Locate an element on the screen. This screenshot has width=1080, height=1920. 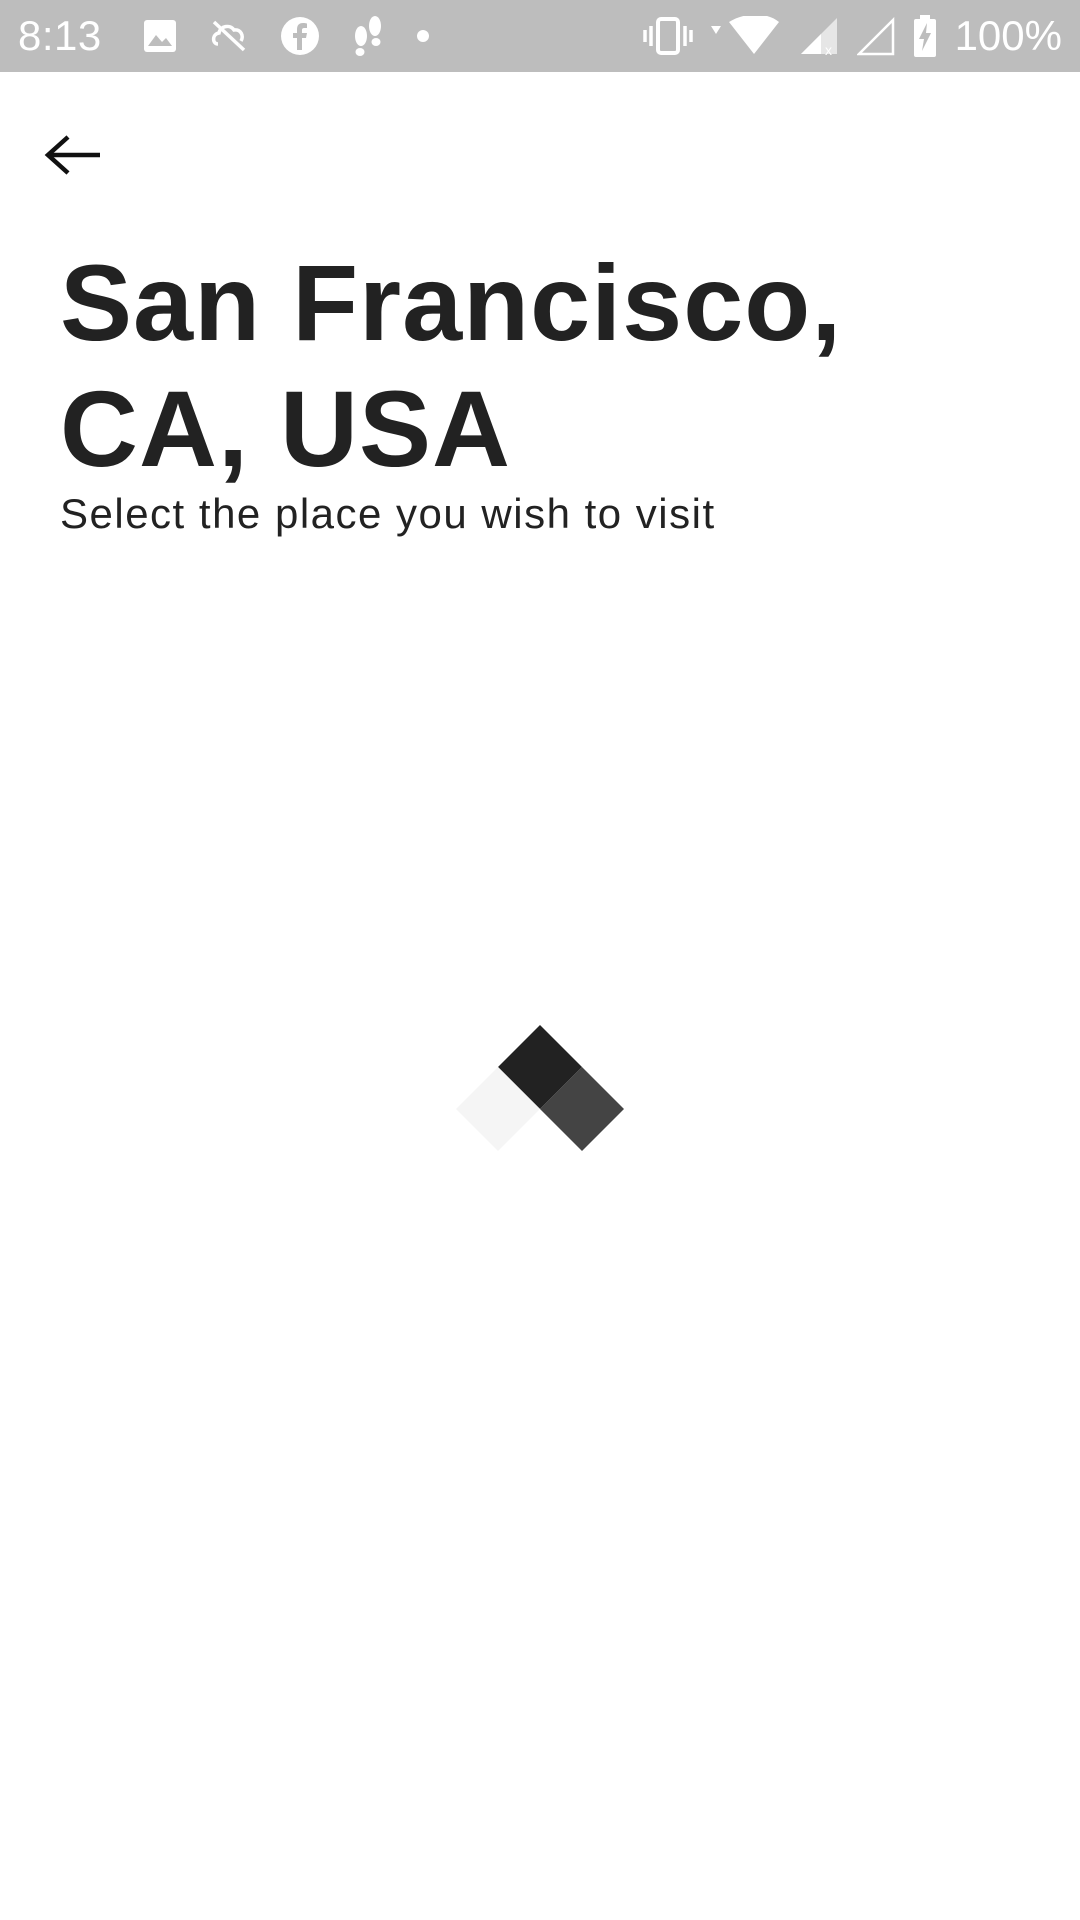
loading-diamond-icon is located at coordinates (540, 1090).